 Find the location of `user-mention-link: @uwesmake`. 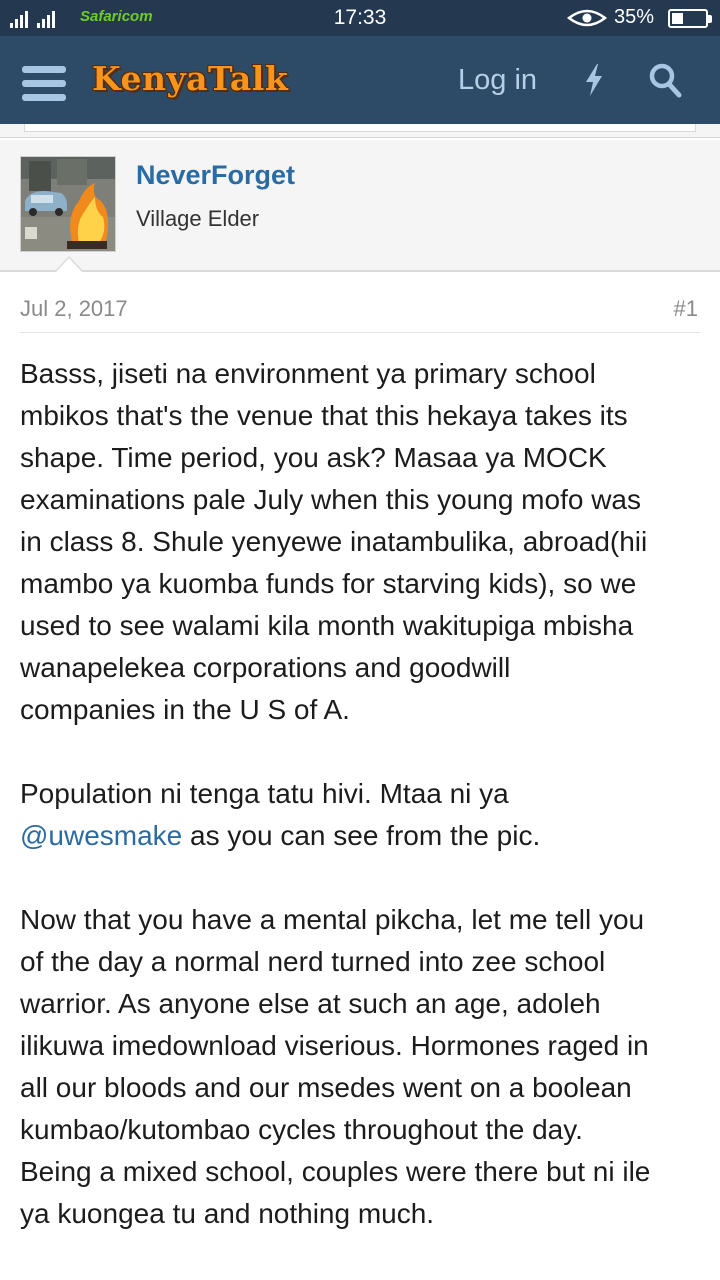

user-mention-link: @uwesmake is located at coordinates (101, 835).